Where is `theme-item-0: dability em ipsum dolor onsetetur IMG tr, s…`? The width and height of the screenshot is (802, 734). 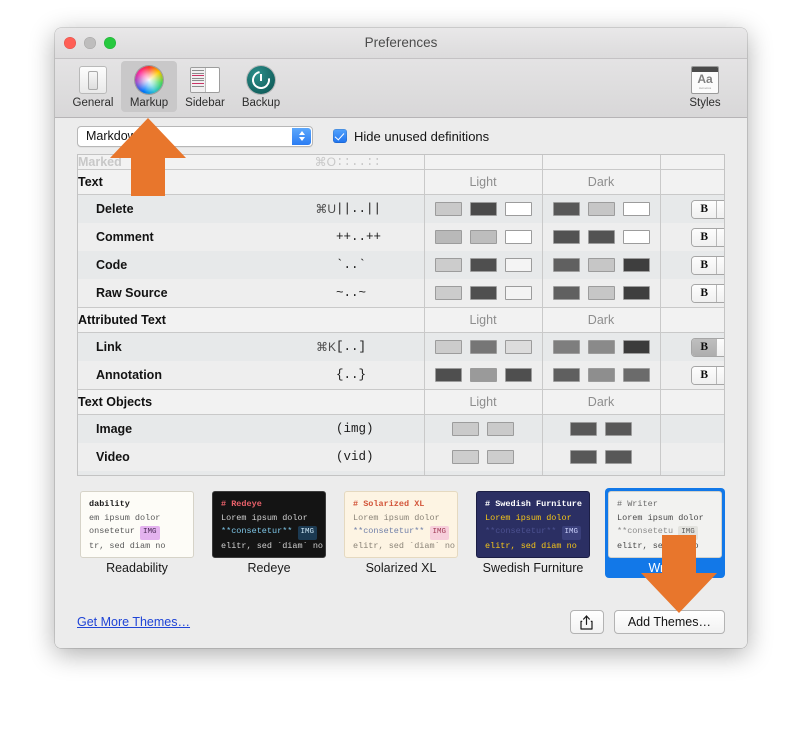 theme-item-0: dability em ipsum dolor onsetetur IMG tr, s… is located at coordinates (137, 533).